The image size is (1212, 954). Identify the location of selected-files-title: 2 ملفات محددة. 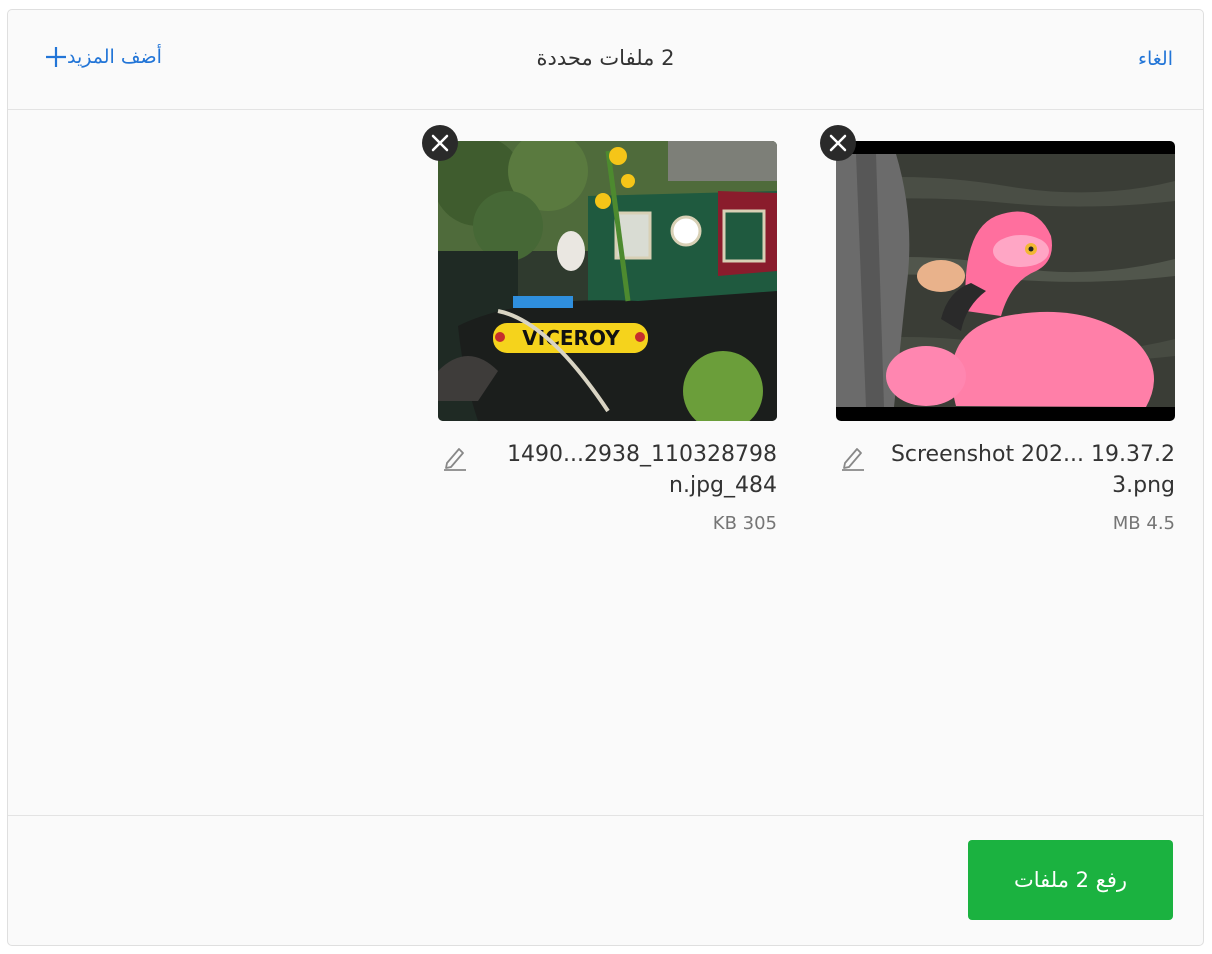
(605, 58).